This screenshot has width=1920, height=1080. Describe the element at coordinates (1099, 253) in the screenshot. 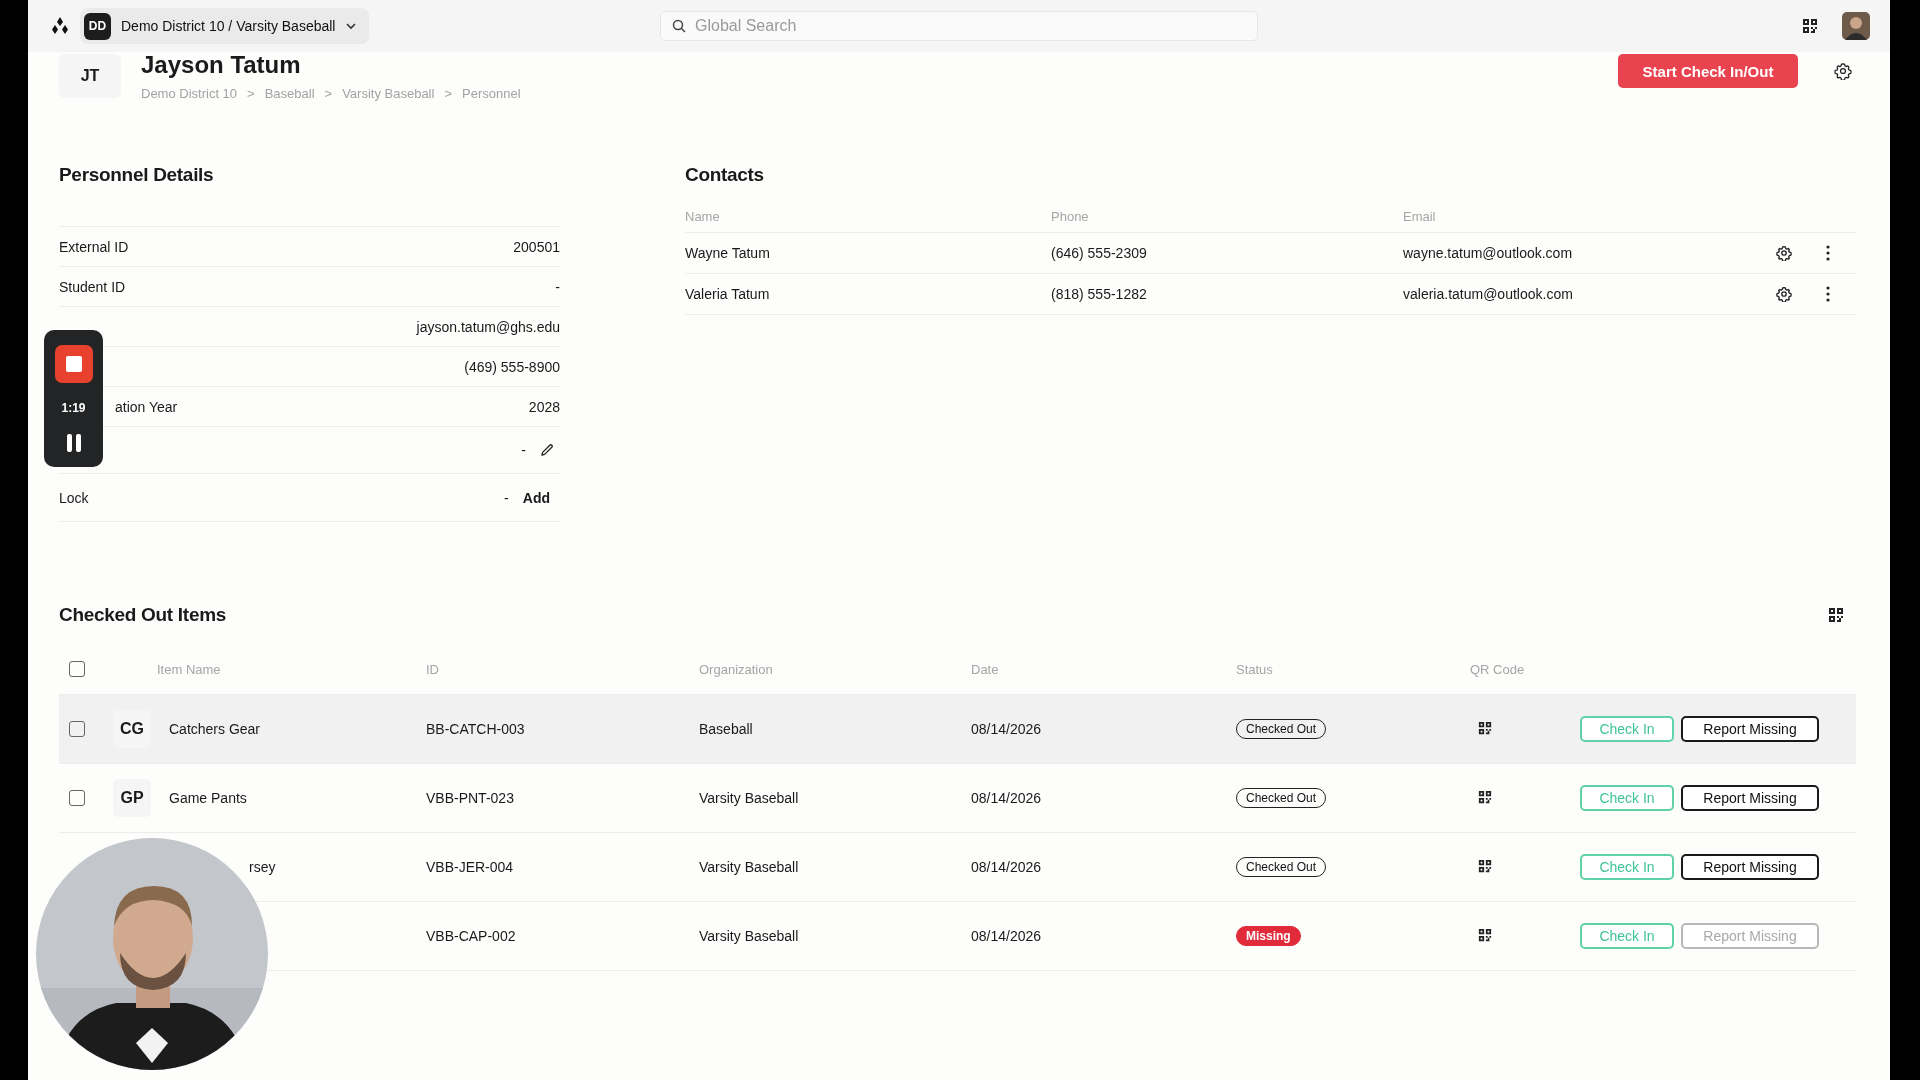

I see `contact-phone: (646) 555-2309` at that location.